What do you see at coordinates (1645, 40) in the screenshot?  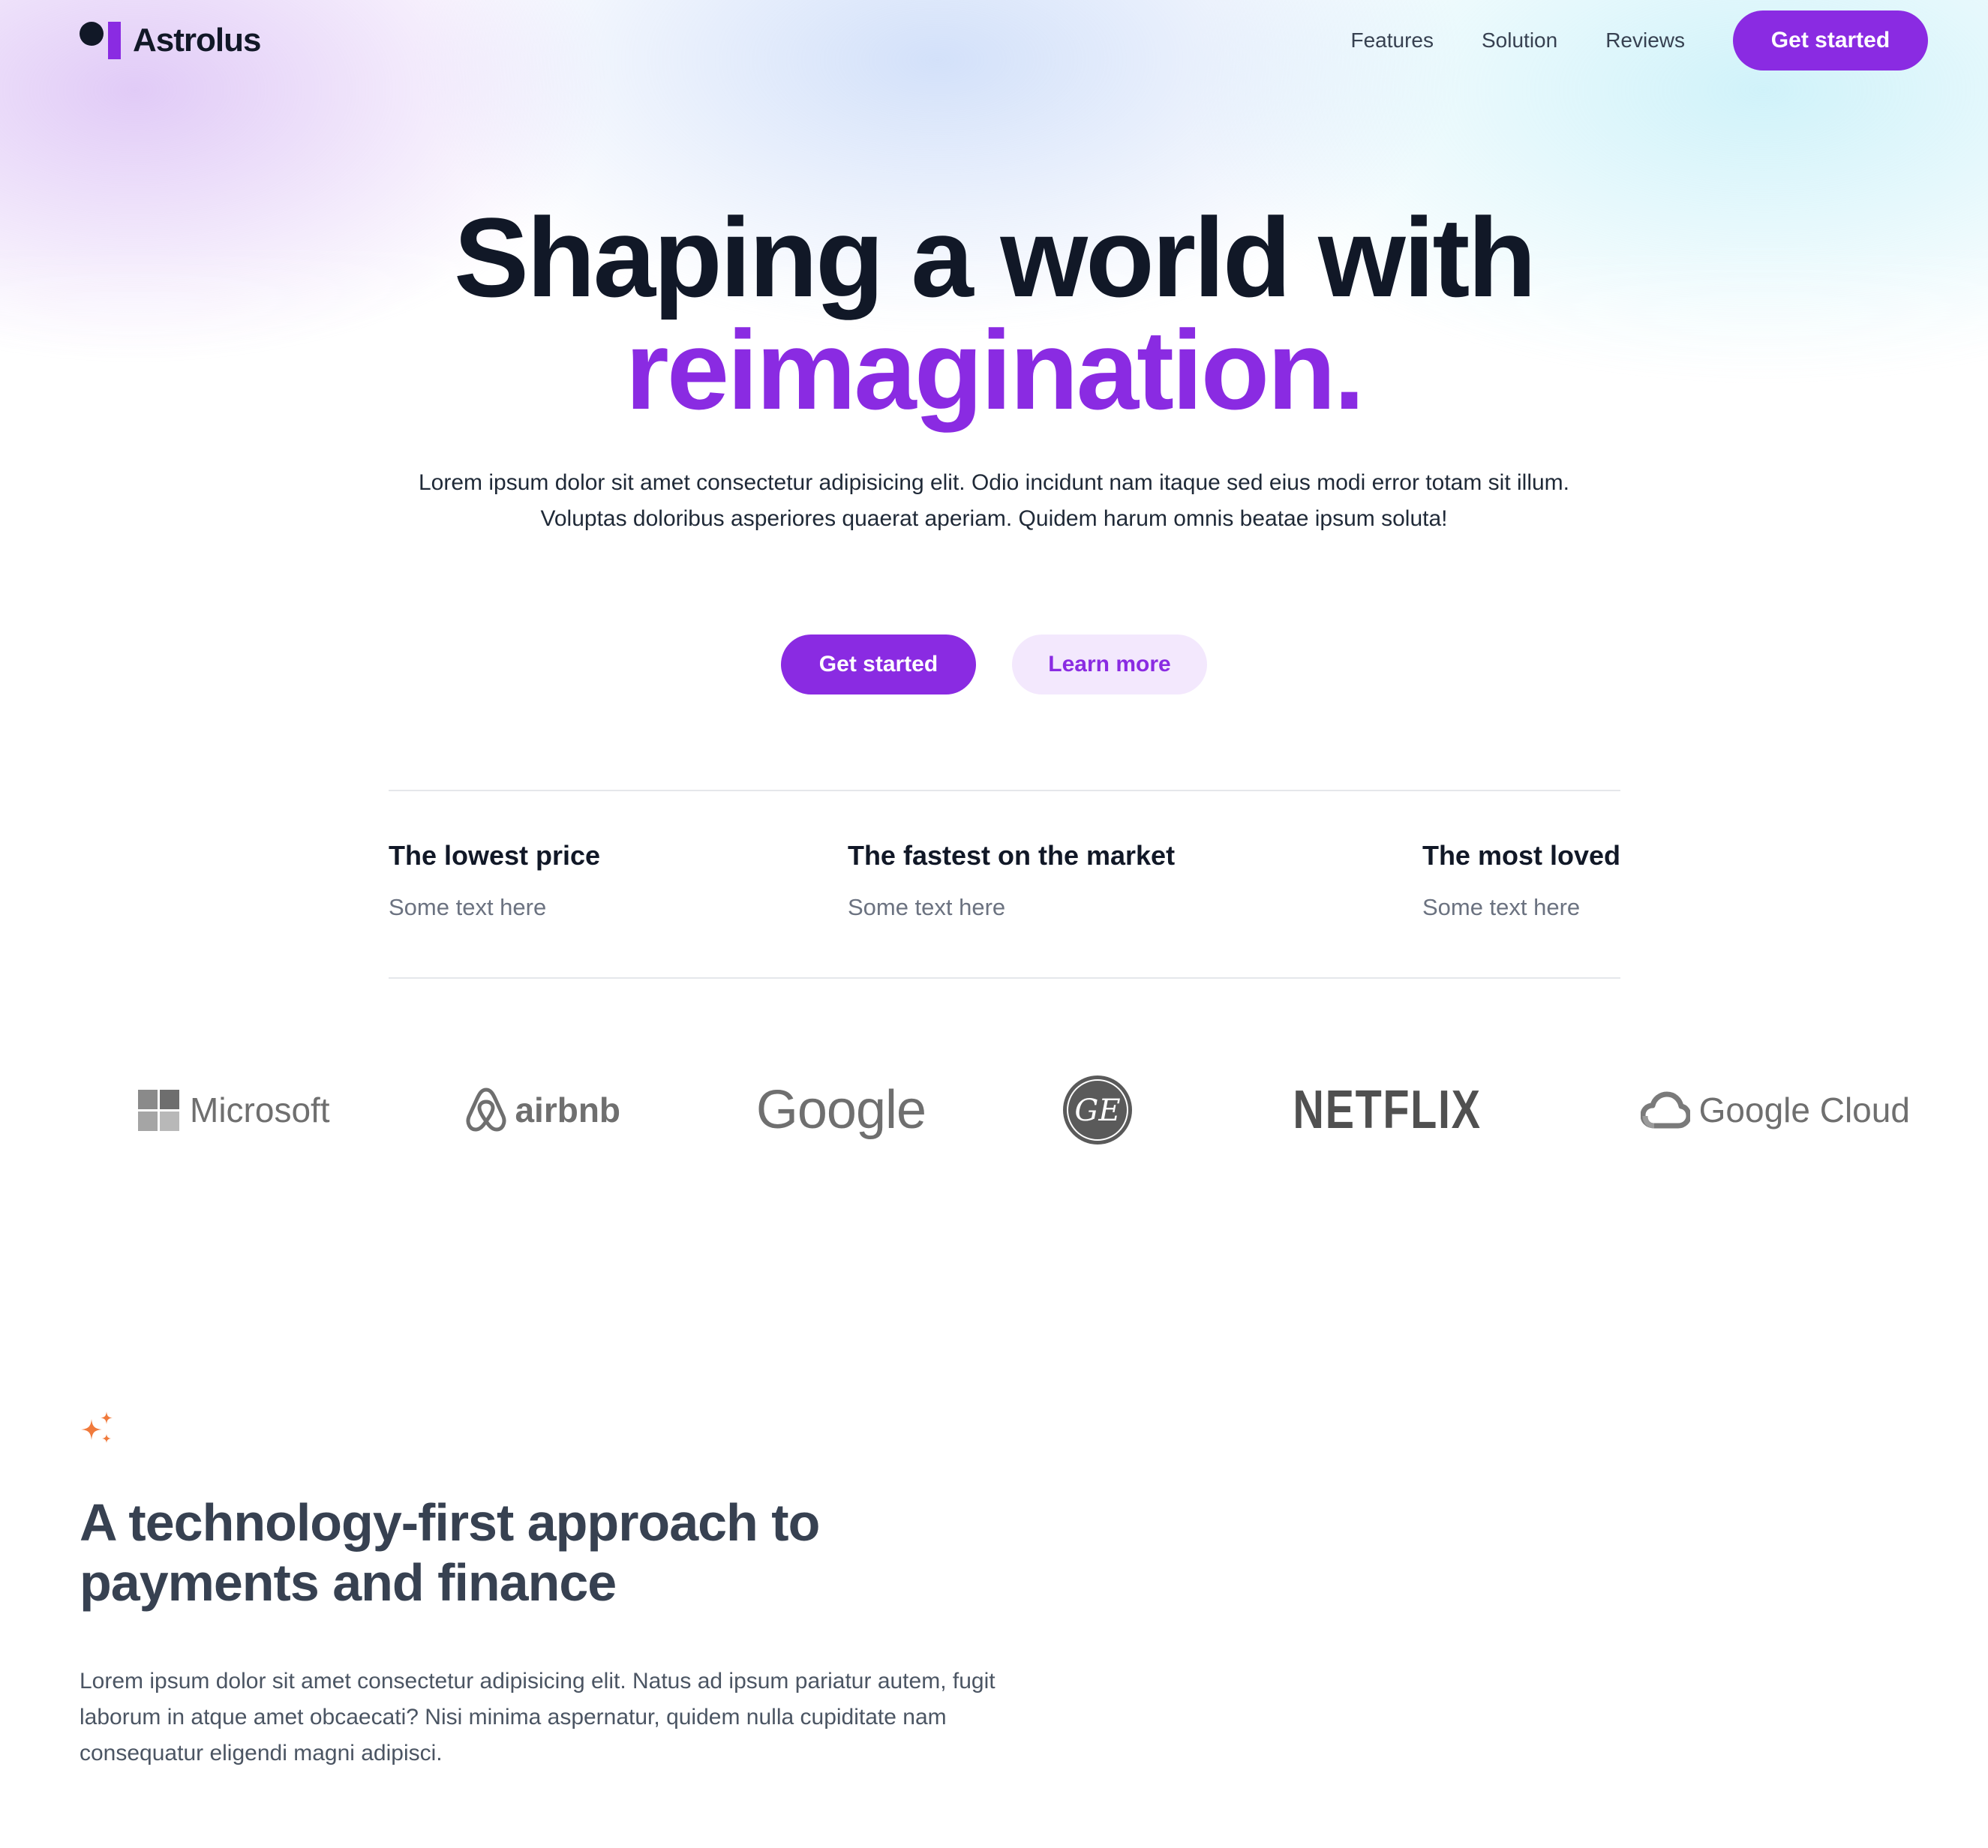 I see `nav-link-reviews: Reviews` at bounding box center [1645, 40].